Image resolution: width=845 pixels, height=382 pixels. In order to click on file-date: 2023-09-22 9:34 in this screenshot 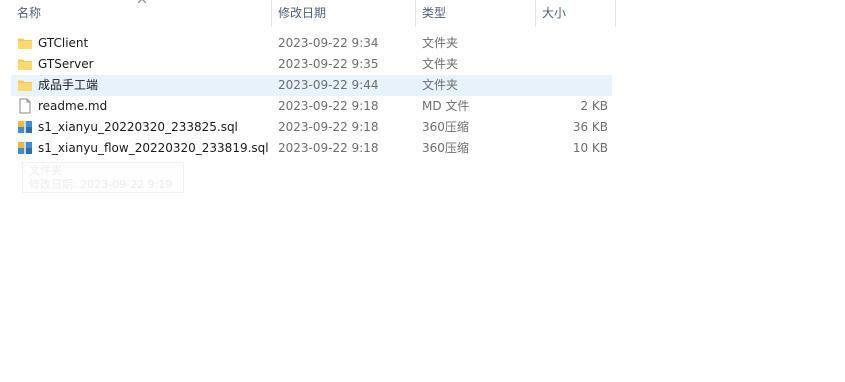, I will do `click(328, 43)`.